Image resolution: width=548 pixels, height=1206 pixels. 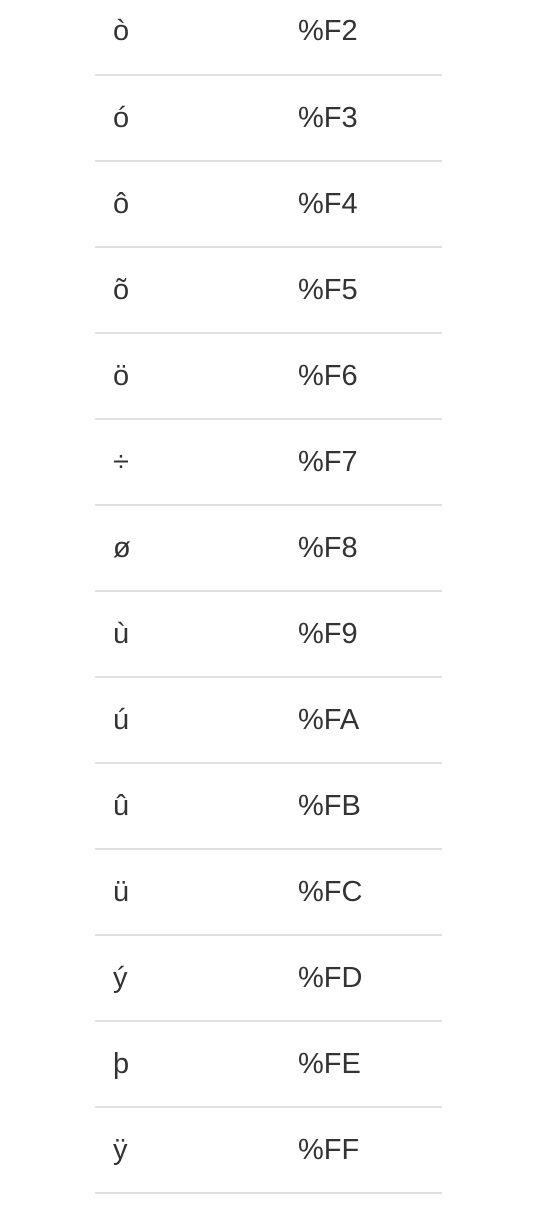 I want to click on table-row: ø %F8, so click(x=268, y=548).